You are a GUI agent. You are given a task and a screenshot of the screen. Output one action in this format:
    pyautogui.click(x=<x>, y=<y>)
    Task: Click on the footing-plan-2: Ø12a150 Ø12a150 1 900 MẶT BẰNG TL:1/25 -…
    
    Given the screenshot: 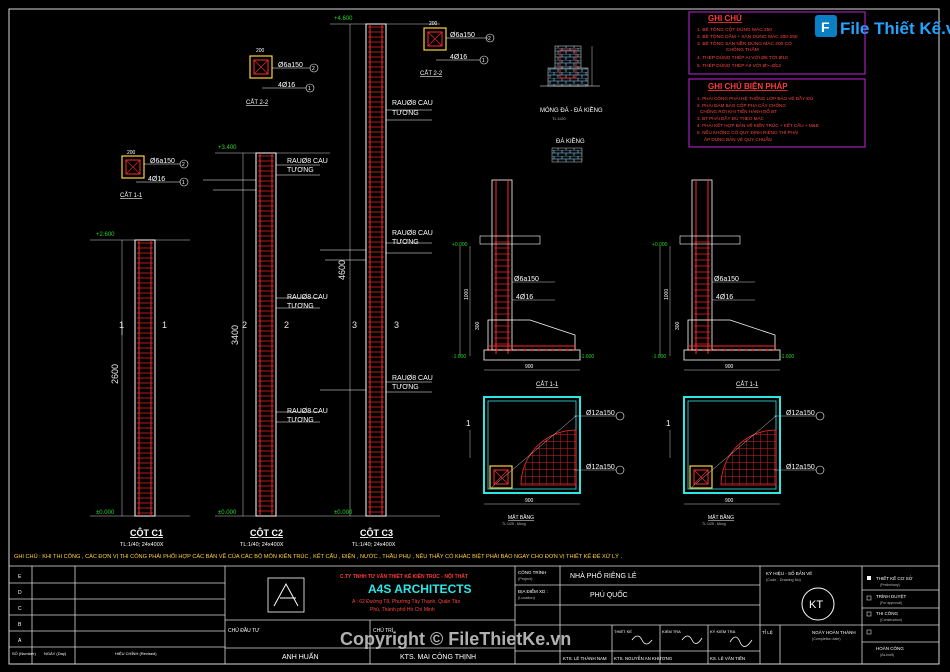 What is the action you would take?
    pyautogui.click(x=745, y=461)
    